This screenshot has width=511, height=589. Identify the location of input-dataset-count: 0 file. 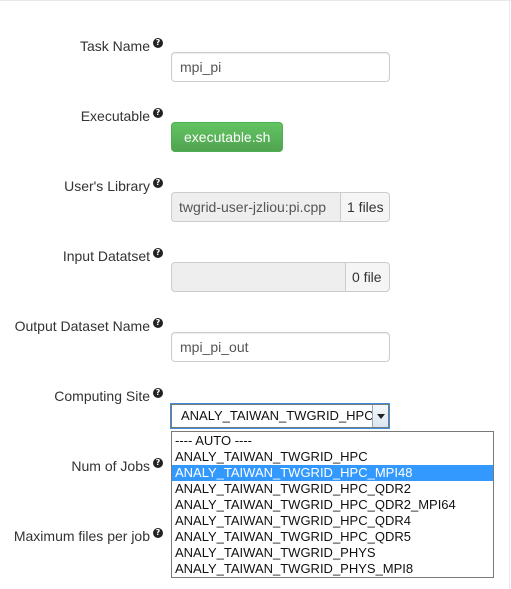
(367, 277).